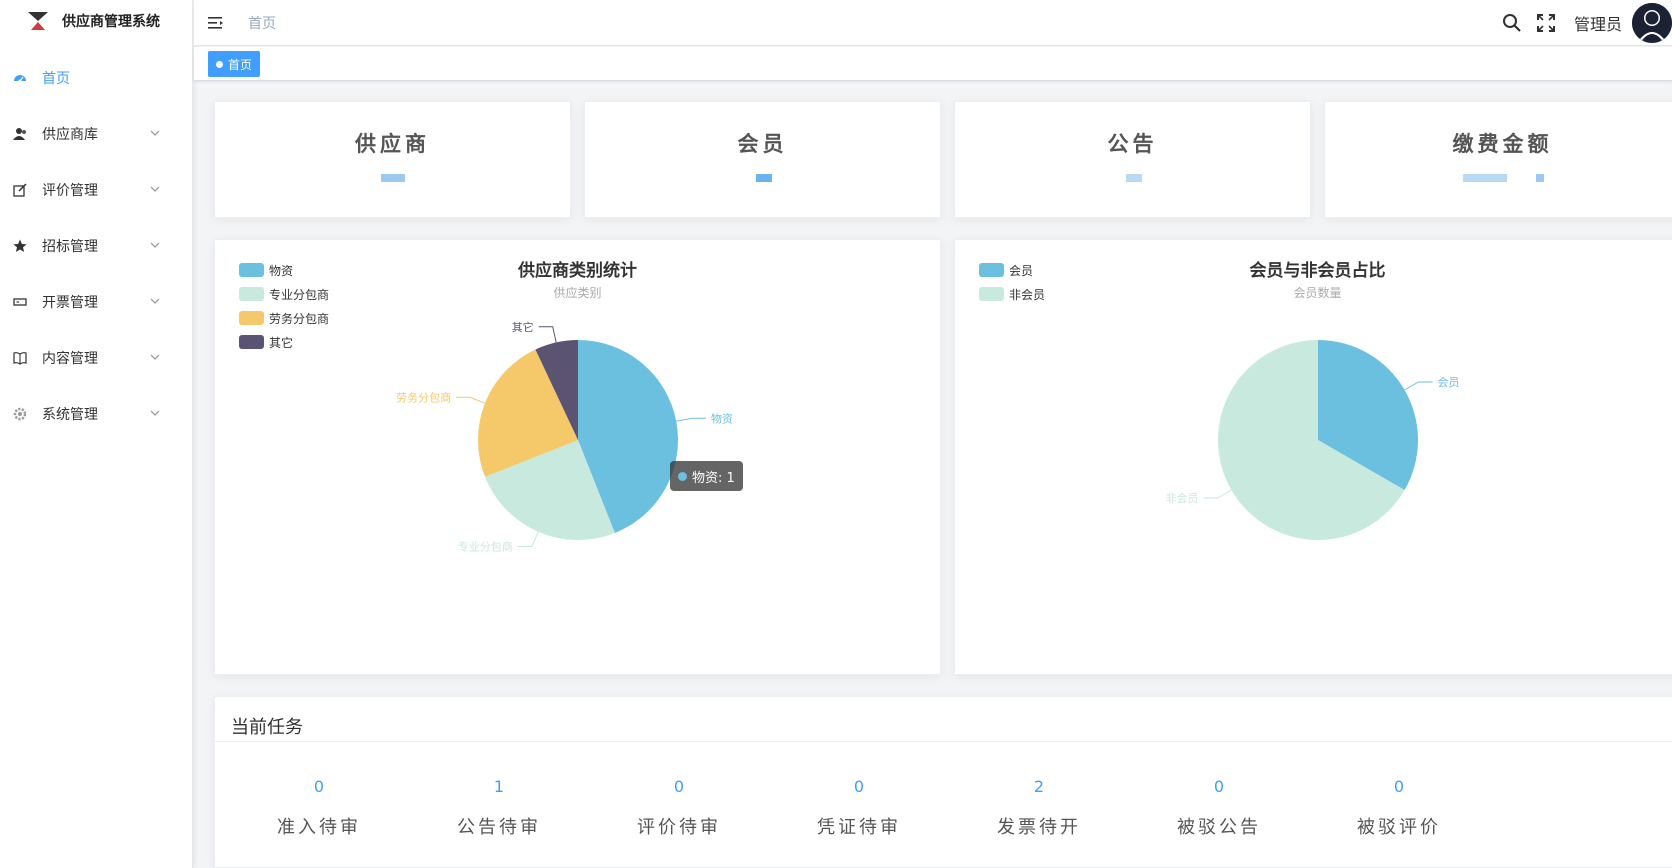 This screenshot has height=868, width=1672. I want to click on task-item: 2 发票待开, so click(1039, 808).